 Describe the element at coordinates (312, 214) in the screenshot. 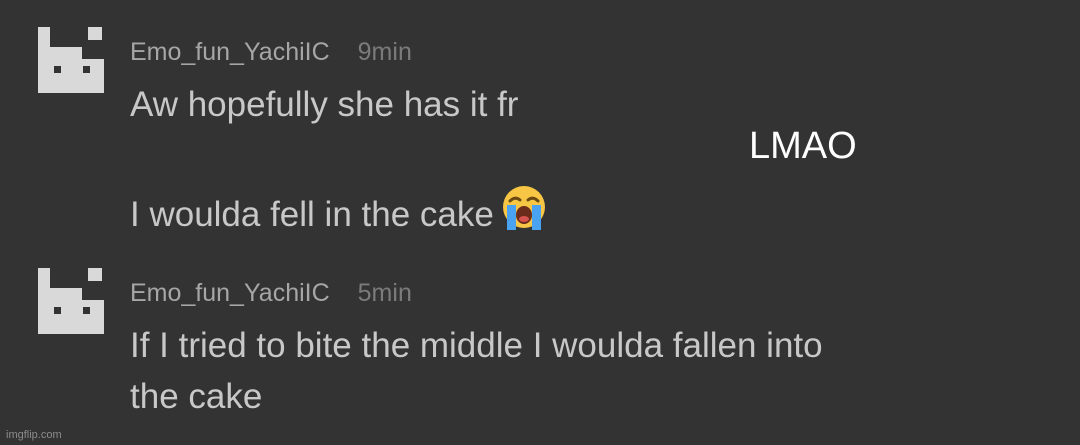

I see `comment-text: I woulda fell in the cake` at that location.